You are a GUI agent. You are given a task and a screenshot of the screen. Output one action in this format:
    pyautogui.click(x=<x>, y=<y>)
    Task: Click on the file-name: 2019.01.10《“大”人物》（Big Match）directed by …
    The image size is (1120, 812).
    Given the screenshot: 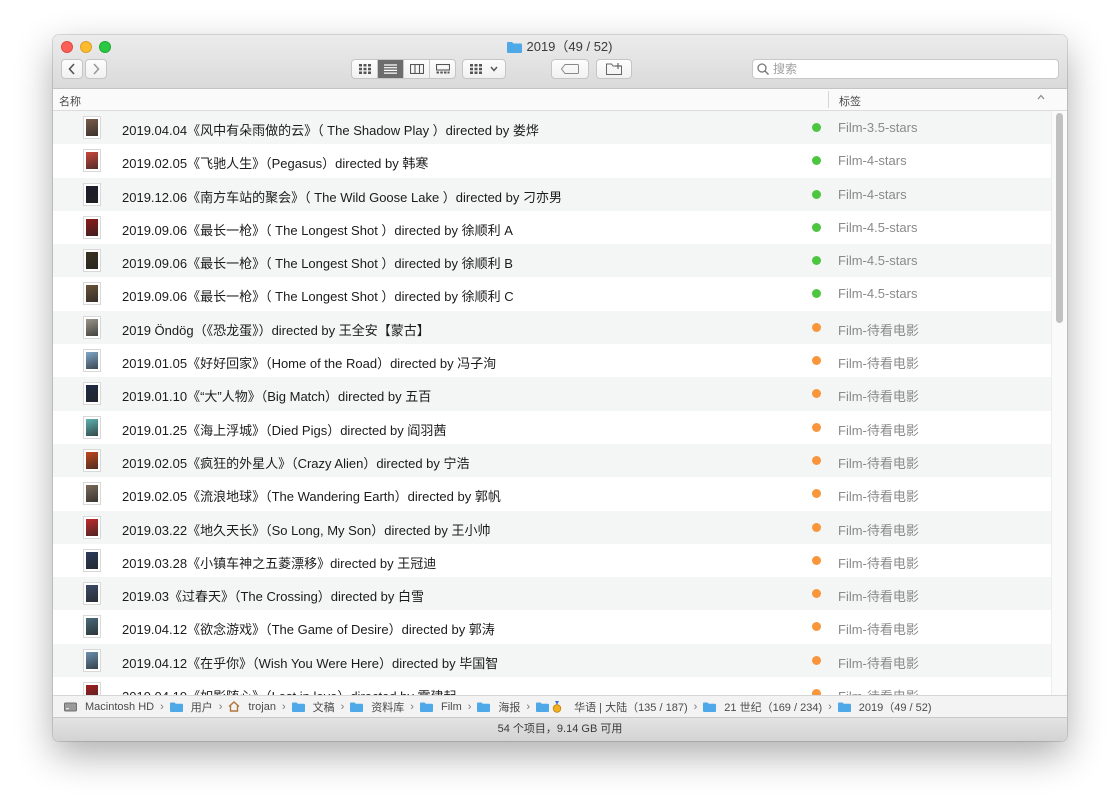 What is the action you would take?
    pyautogui.click(x=276, y=395)
    